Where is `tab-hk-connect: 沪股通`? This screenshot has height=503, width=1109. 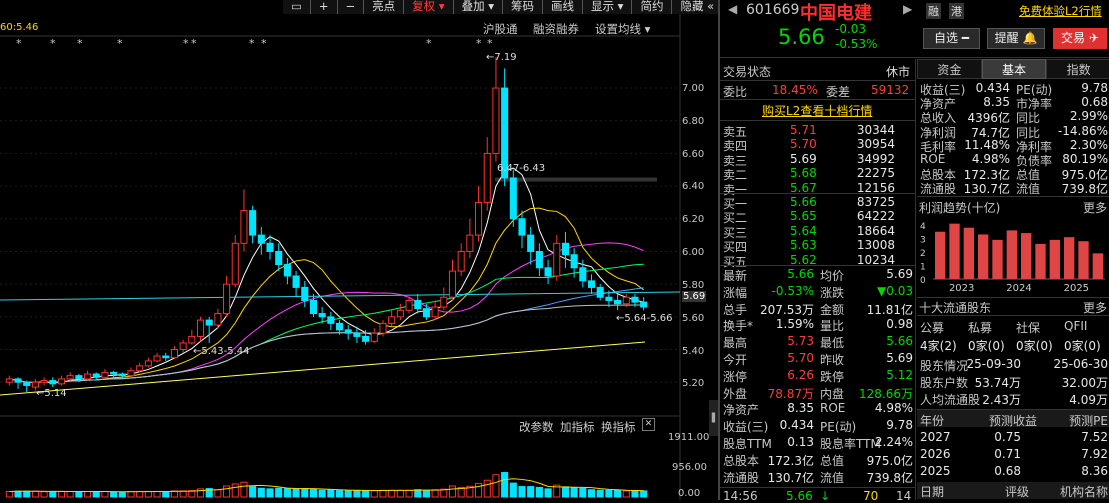
tab-hk-connect: 沪股通 is located at coordinates (500, 29).